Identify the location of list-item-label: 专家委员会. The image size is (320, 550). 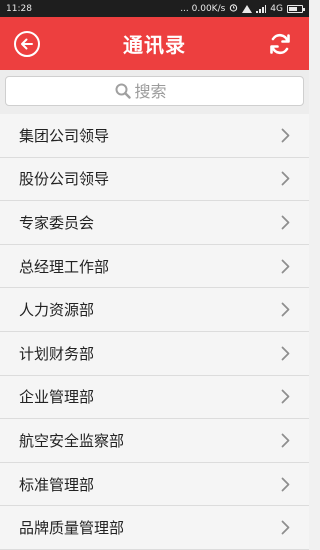
(57, 222).